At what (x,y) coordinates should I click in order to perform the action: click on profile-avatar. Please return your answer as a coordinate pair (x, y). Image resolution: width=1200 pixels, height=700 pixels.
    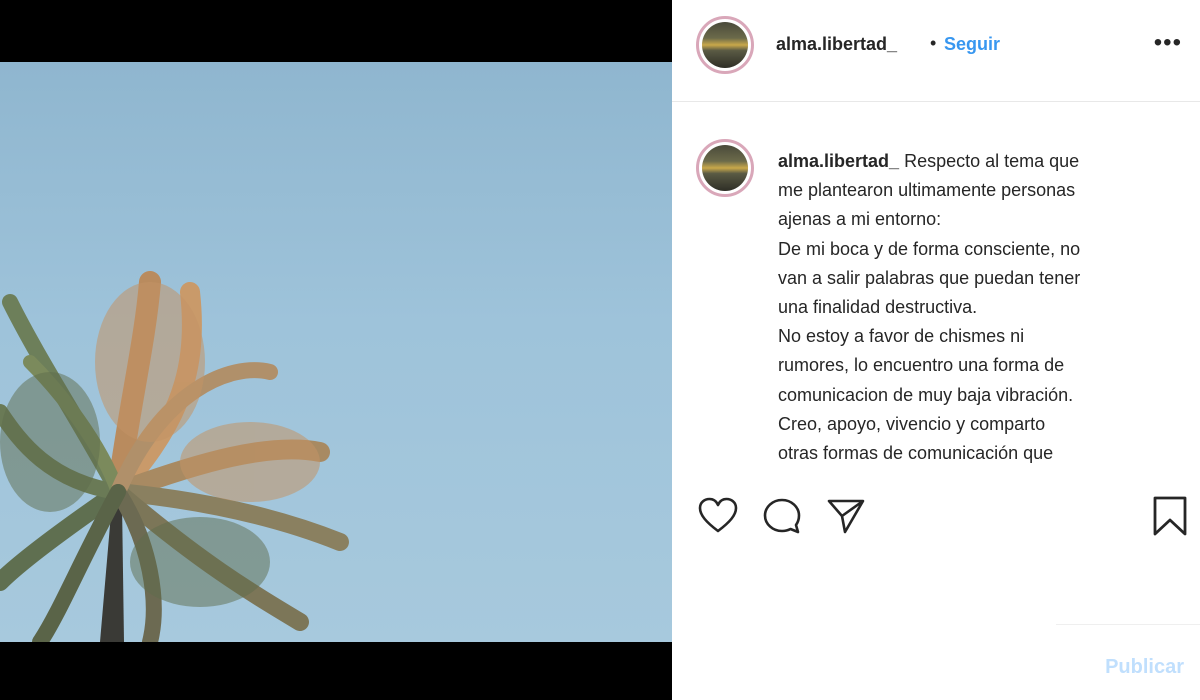
    Looking at the image, I should click on (725, 45).